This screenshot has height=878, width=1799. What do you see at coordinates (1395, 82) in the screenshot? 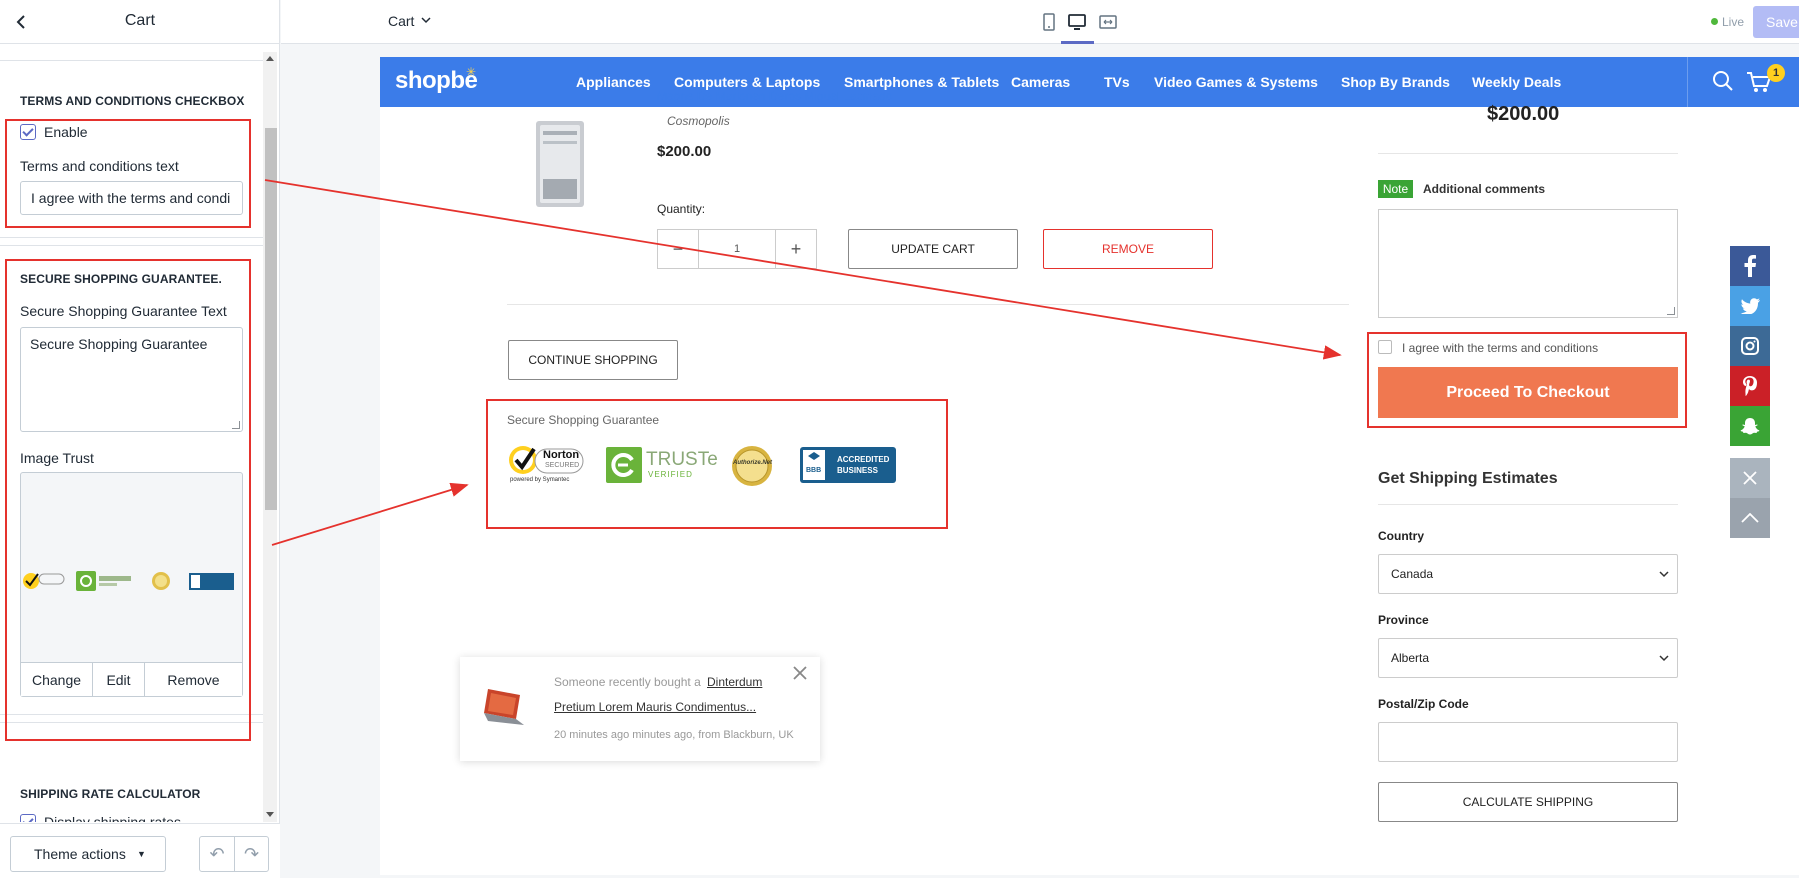
I see `nav-shop-by-brands: Shop By Brands` at bounding box center [1395, 82].